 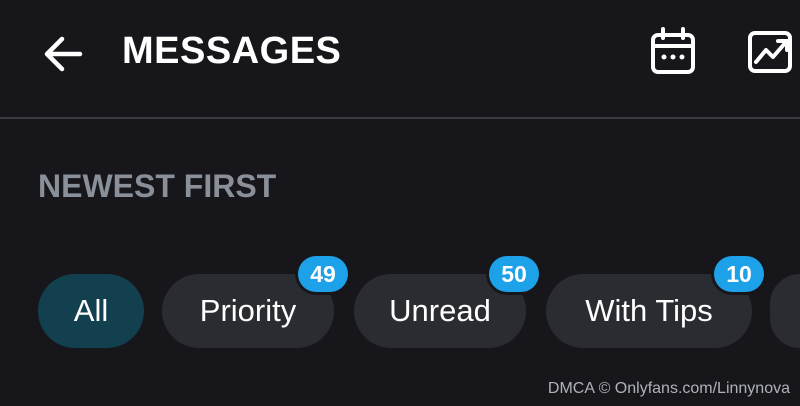 What do you see at coordinates (785, 311) in the screenshot?
I see `filter-chip-more` at bounding box center [785, 311].